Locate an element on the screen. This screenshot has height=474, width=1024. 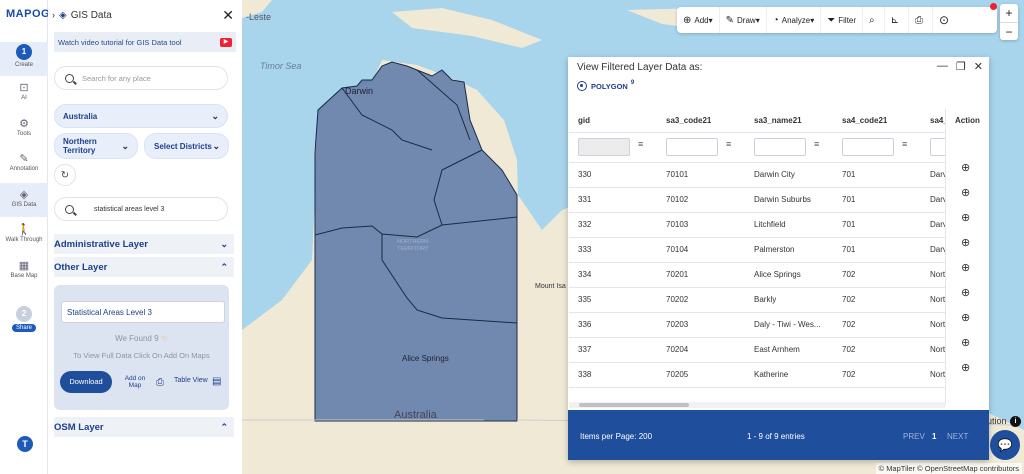
add-map-icon: ⎙ is located at coordinates (160, 382).